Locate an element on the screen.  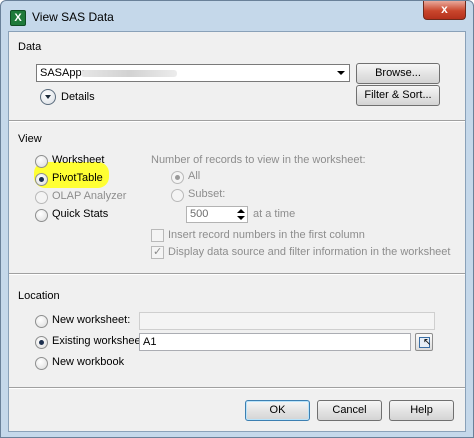
window-title: View SAS Data is located at coordinates (73, 17).